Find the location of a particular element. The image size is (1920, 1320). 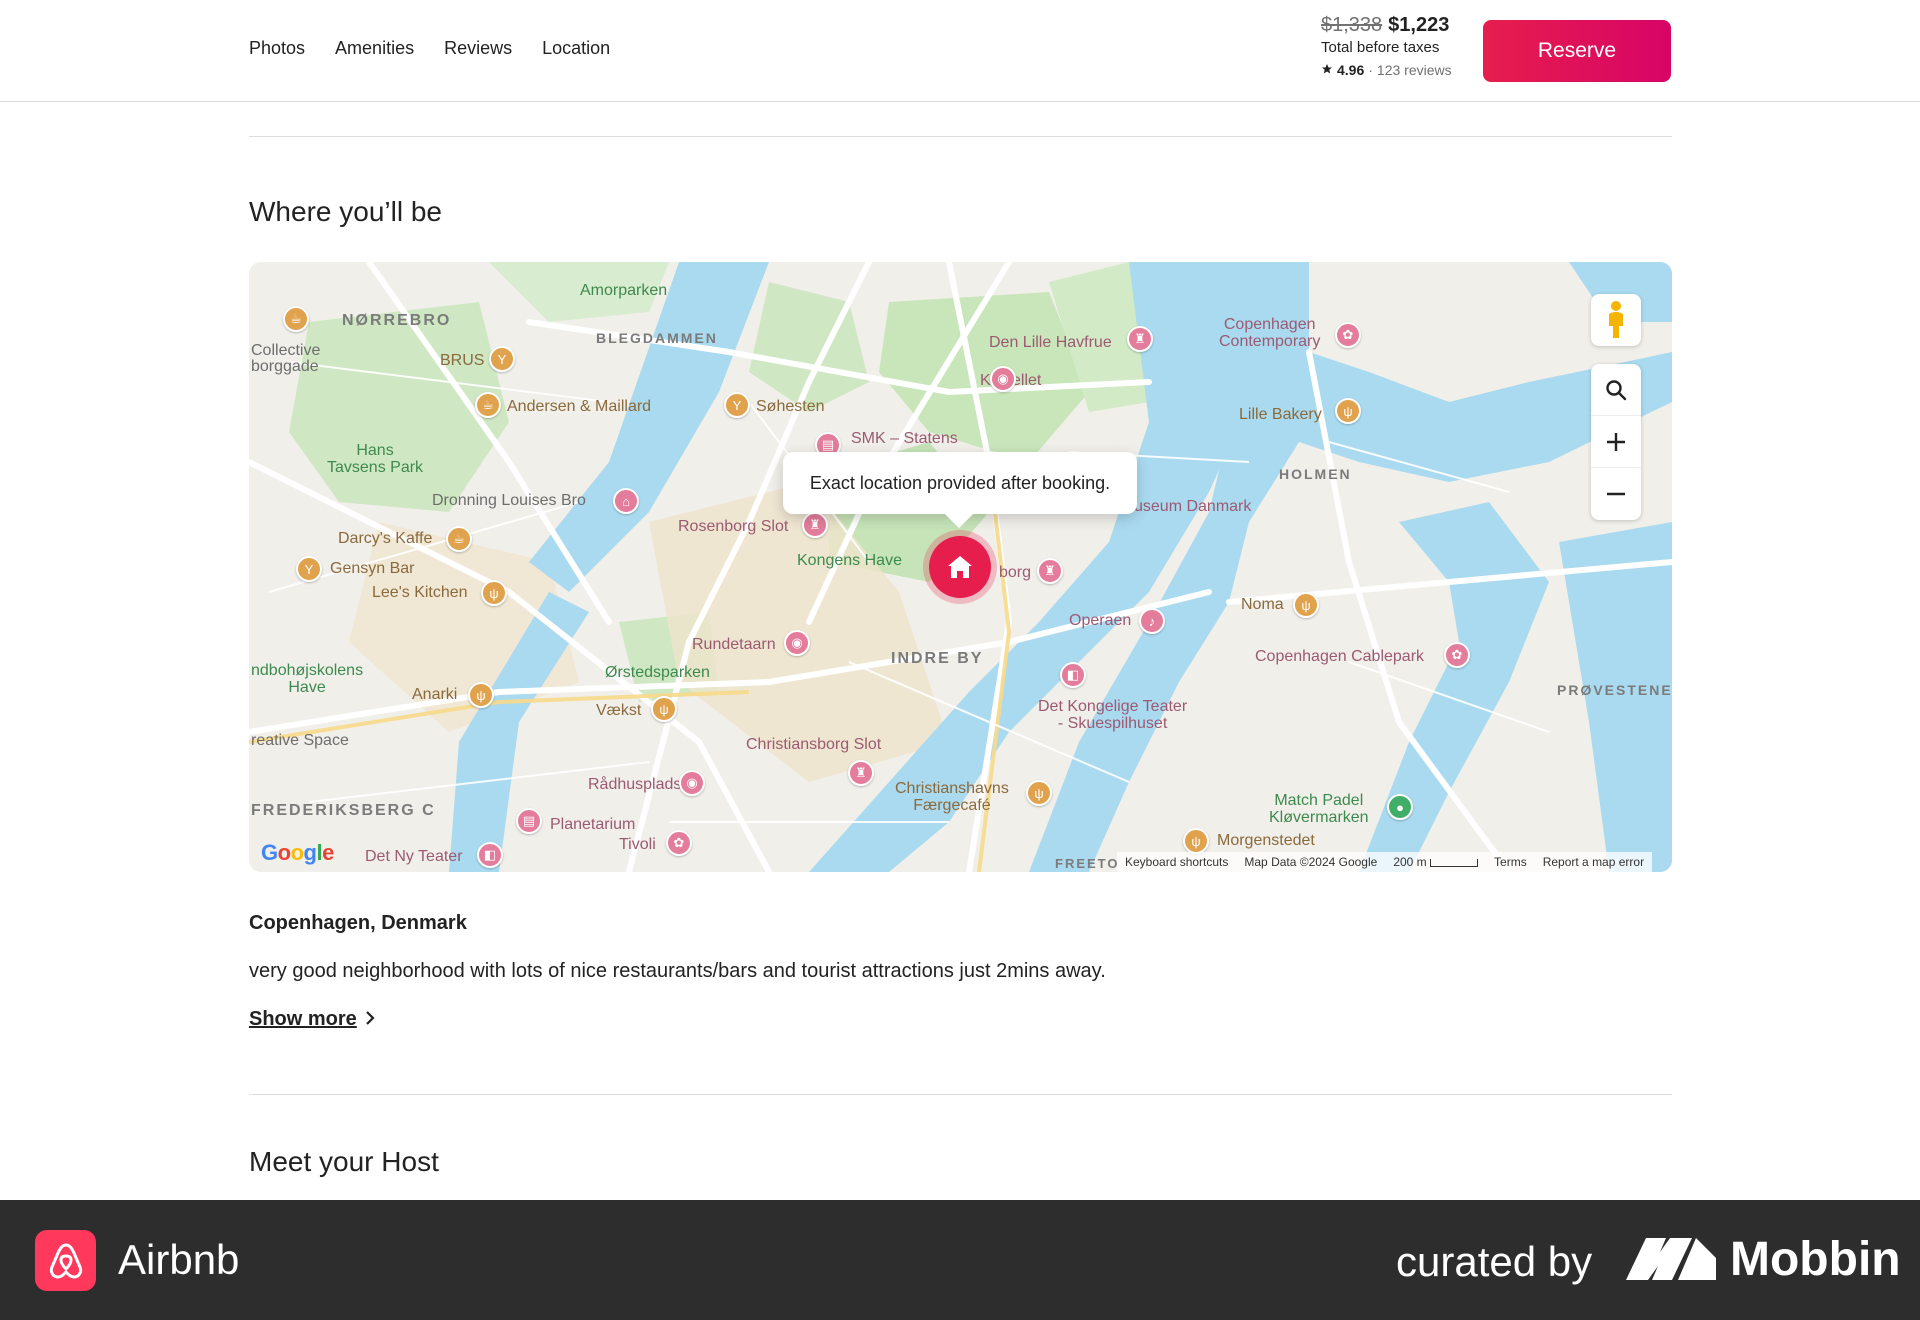

zoom-in-icon is located at coordinates (1616, 442).